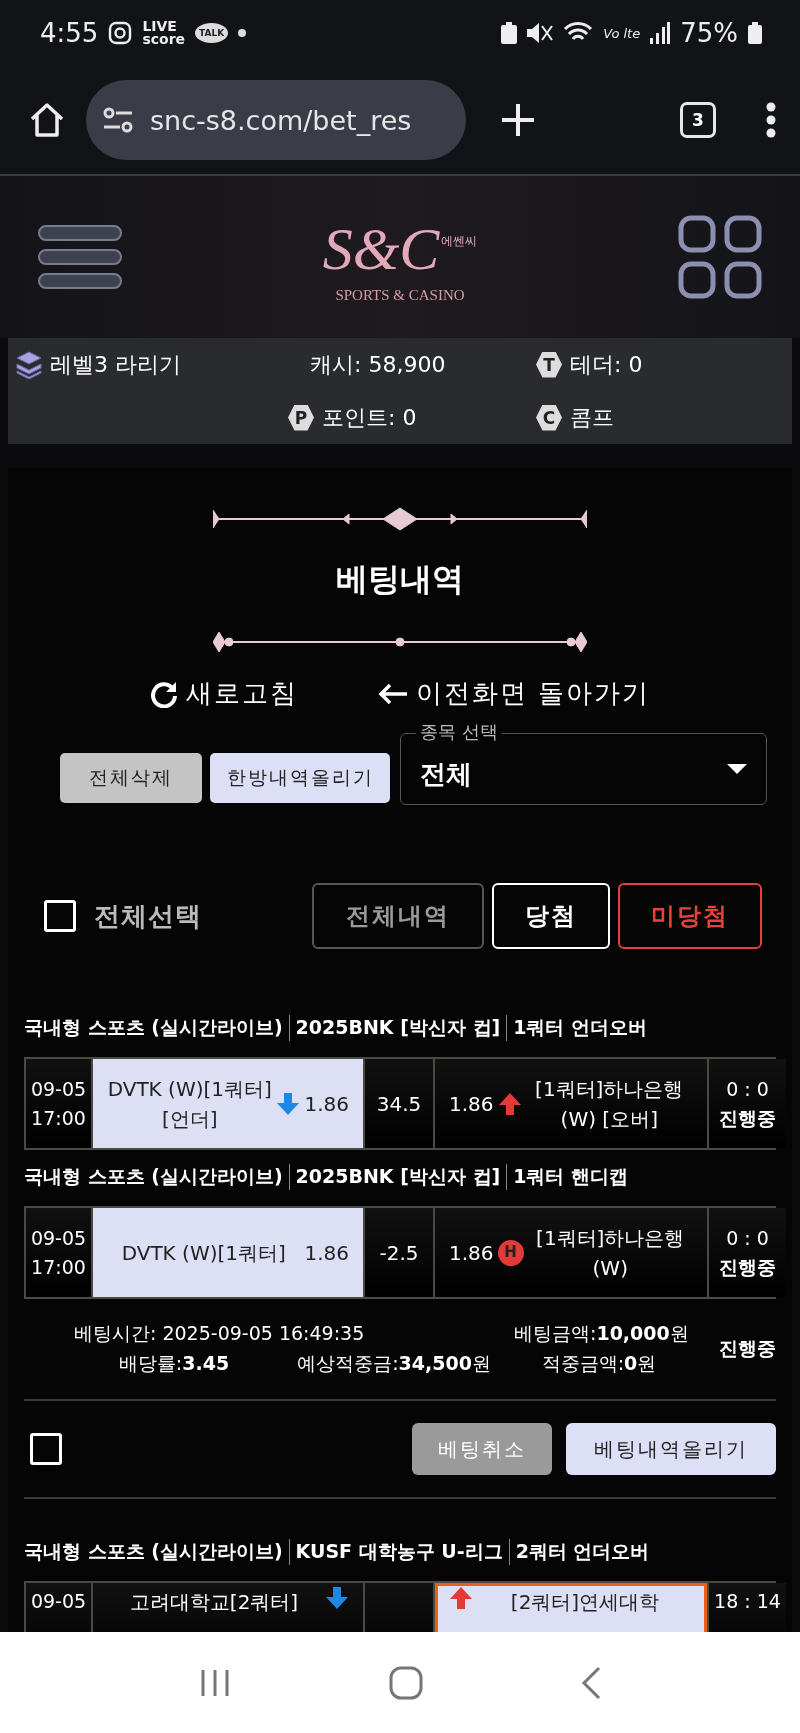 The image size is (800, 1733). I want to click on team-name: [2쿼터]연세대학, so click(585, 1602).